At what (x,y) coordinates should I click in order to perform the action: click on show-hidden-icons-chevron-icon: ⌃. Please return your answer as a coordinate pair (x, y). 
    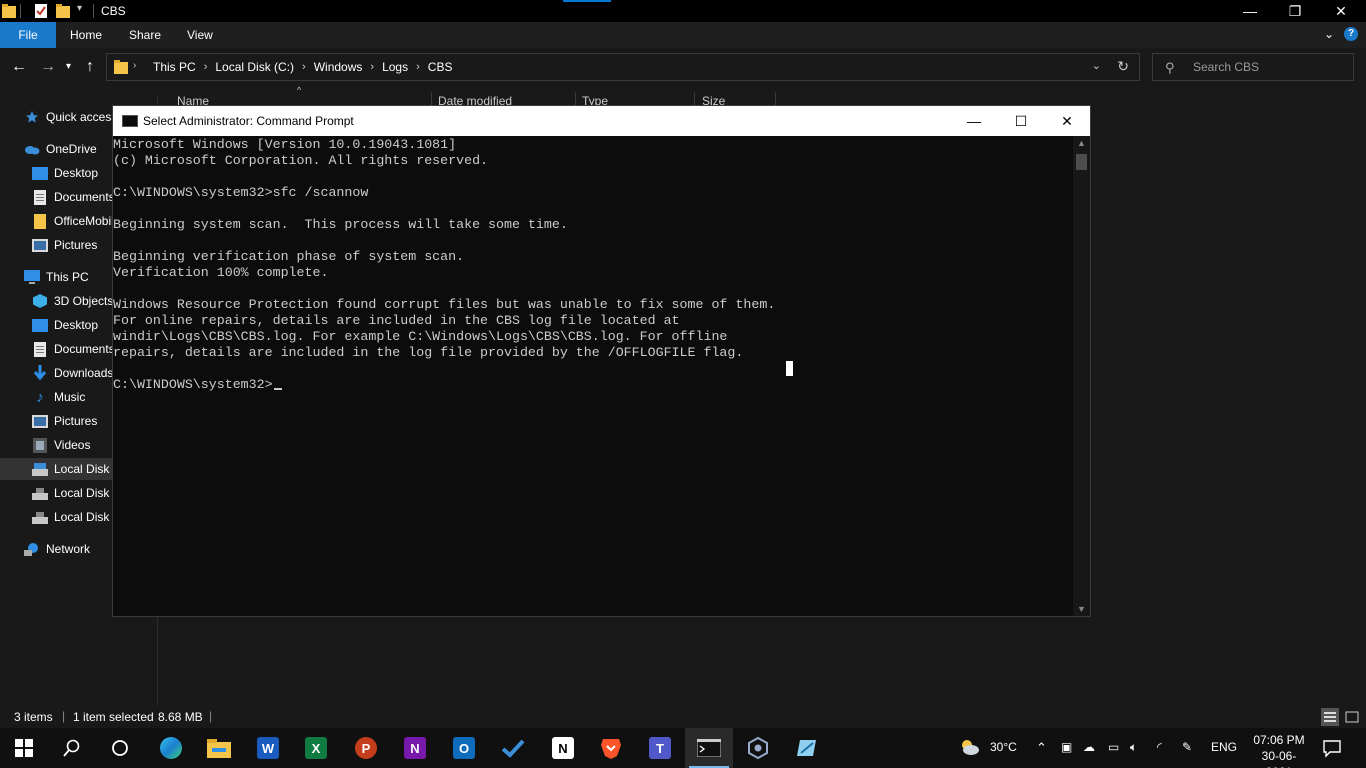
    Looking at the image, I should click on (1041, 748).